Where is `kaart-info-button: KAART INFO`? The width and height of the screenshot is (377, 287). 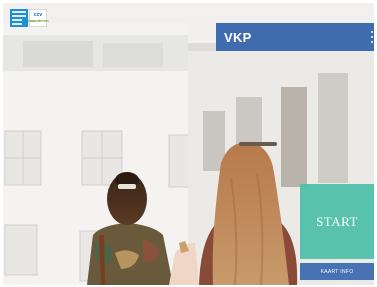
kaart-info-button: KAART INFO is located at coordinates (337, 271).